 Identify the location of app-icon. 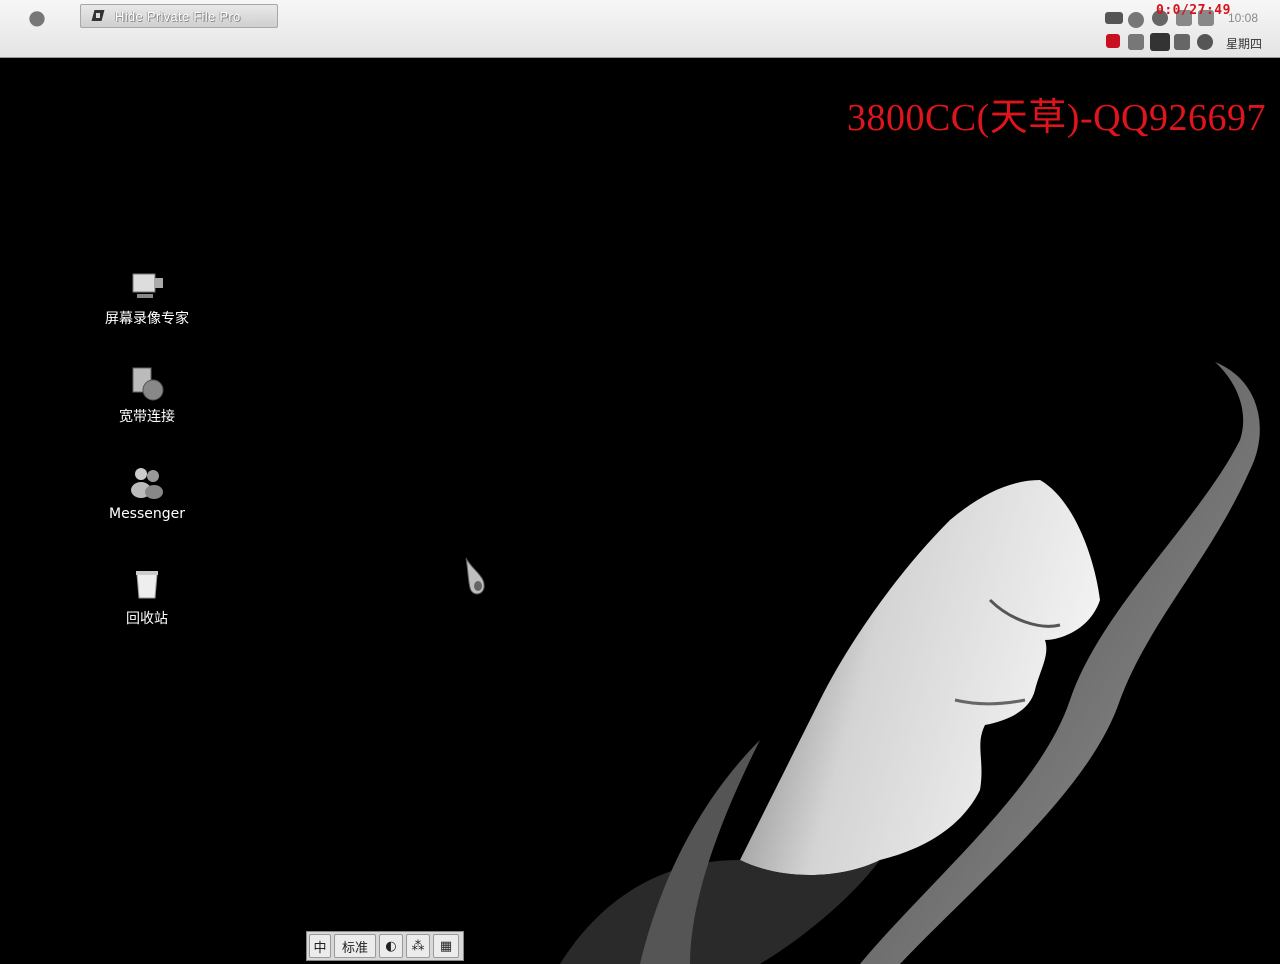
(99, 16).